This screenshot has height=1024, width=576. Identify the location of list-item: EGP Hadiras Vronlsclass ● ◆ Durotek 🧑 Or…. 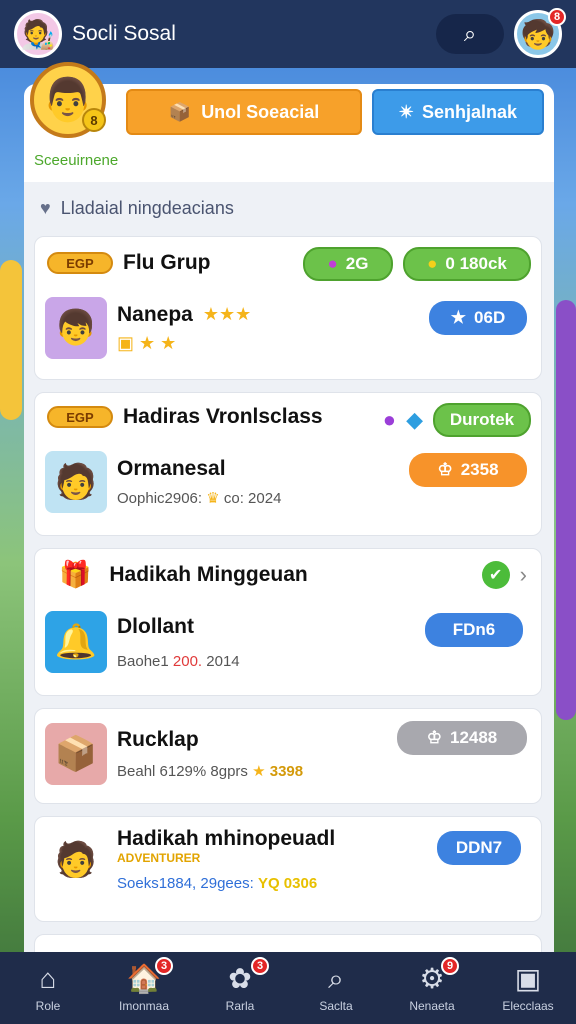
(288, 464).